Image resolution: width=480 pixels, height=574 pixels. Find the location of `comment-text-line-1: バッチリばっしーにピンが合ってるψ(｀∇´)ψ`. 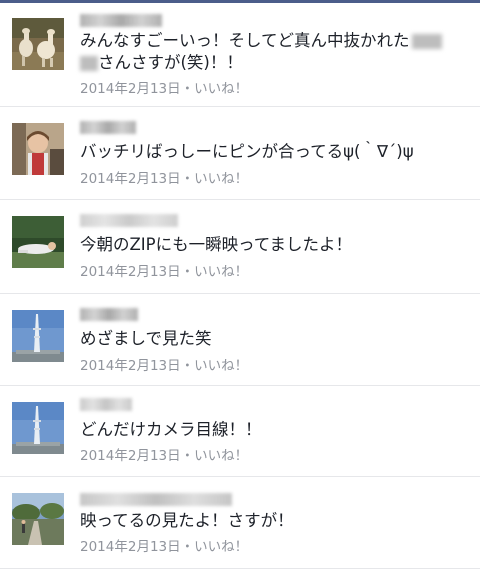

comment-text-line-1: バッチリばっしーにピンが合ってるψ(｀∇´)ψ is located at coordinates (247, 151).